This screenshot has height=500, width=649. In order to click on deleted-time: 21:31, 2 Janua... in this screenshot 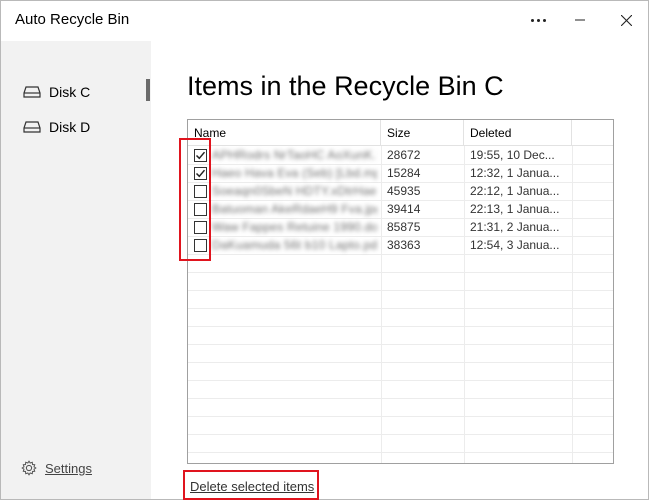, I will do `click(515, 227)`.